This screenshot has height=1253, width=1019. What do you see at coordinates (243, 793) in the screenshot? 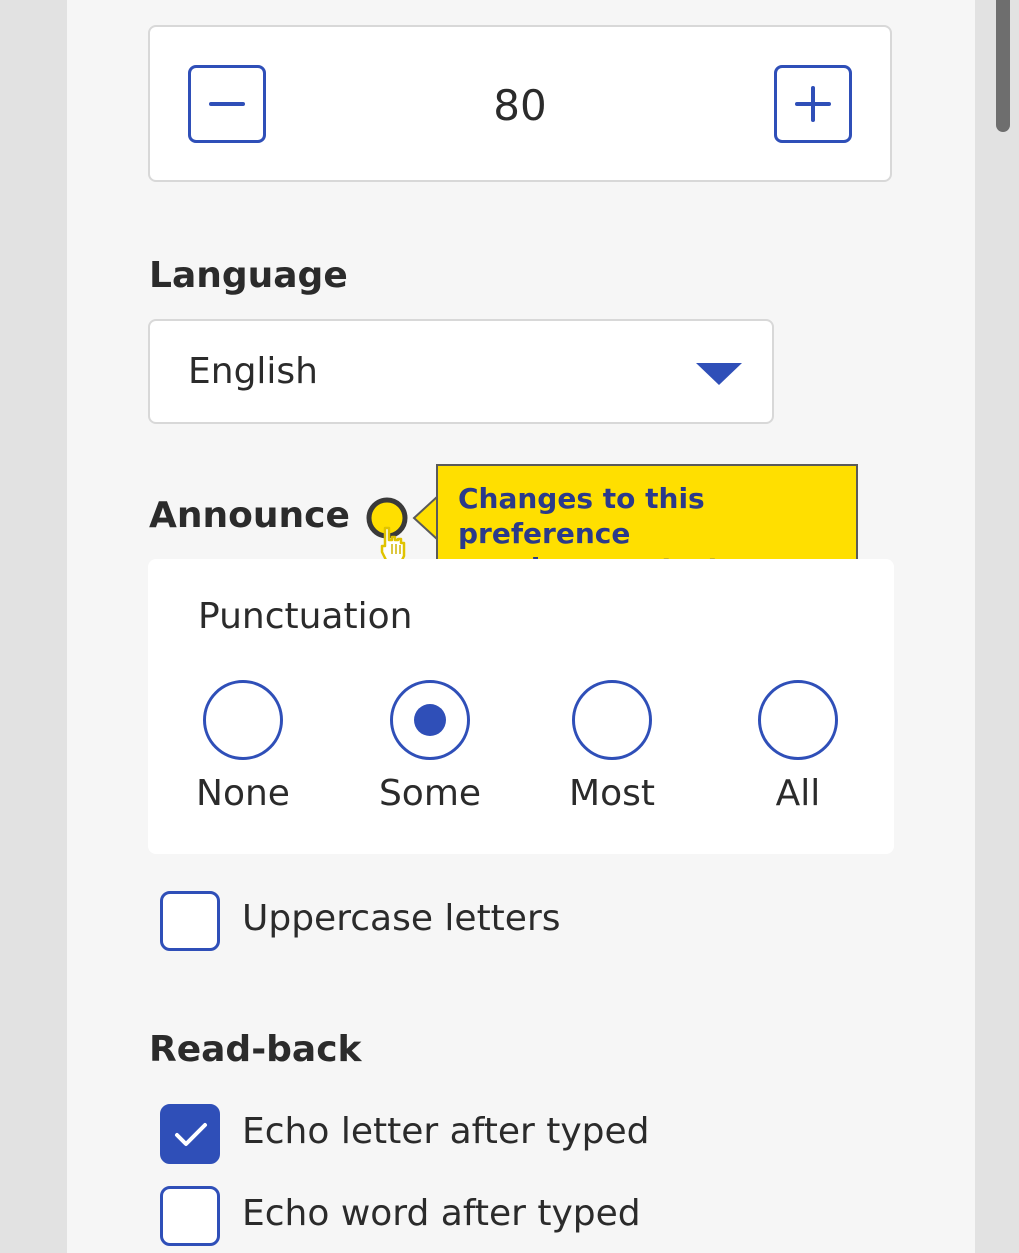
I see `radio-label: None` at bounding box center [243, 793].